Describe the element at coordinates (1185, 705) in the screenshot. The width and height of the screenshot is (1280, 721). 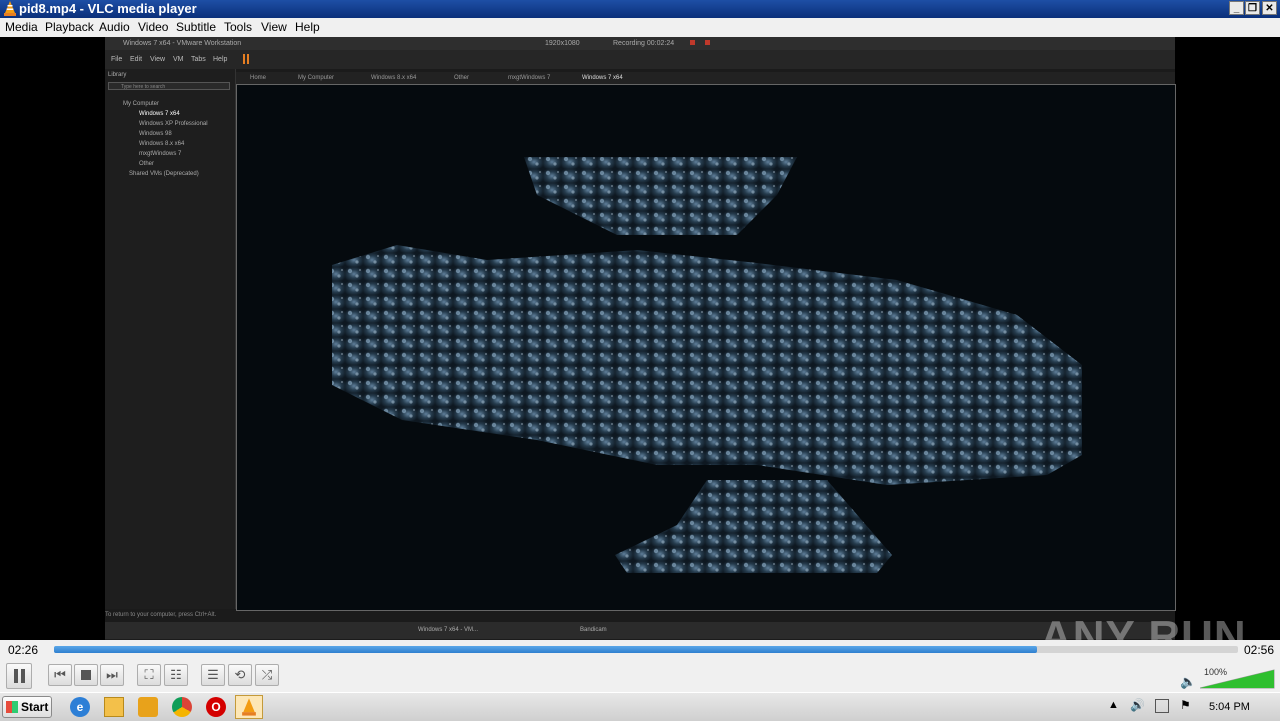
I see `tray-flag-icon: ⚑` at that location.